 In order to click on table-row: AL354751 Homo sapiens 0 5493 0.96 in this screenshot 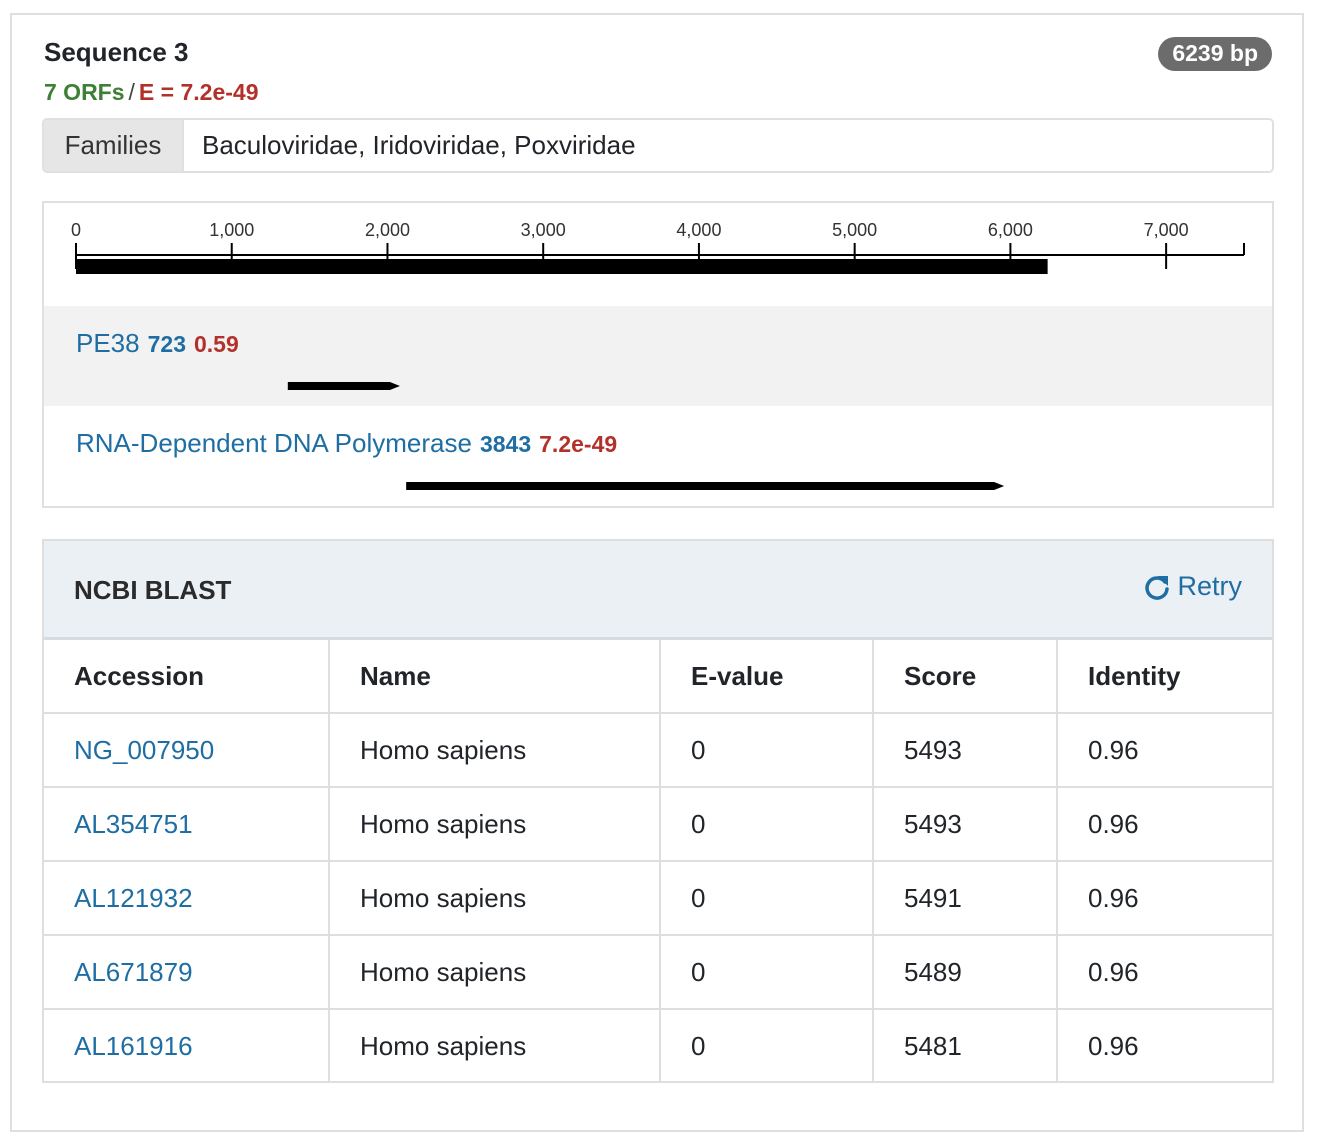, I will do `click(658, 824)`.